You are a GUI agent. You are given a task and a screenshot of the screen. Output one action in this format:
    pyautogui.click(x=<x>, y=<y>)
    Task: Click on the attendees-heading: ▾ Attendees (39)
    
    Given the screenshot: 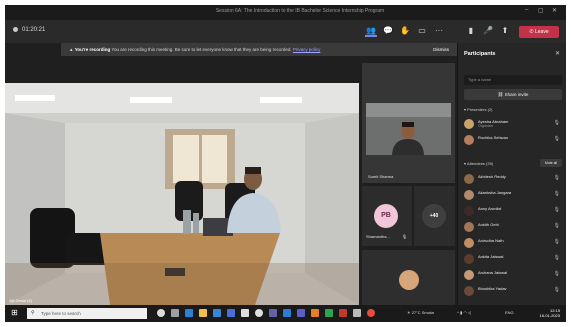 What is the action you would take?
    pyautogui.click(x=478, y=163)
    